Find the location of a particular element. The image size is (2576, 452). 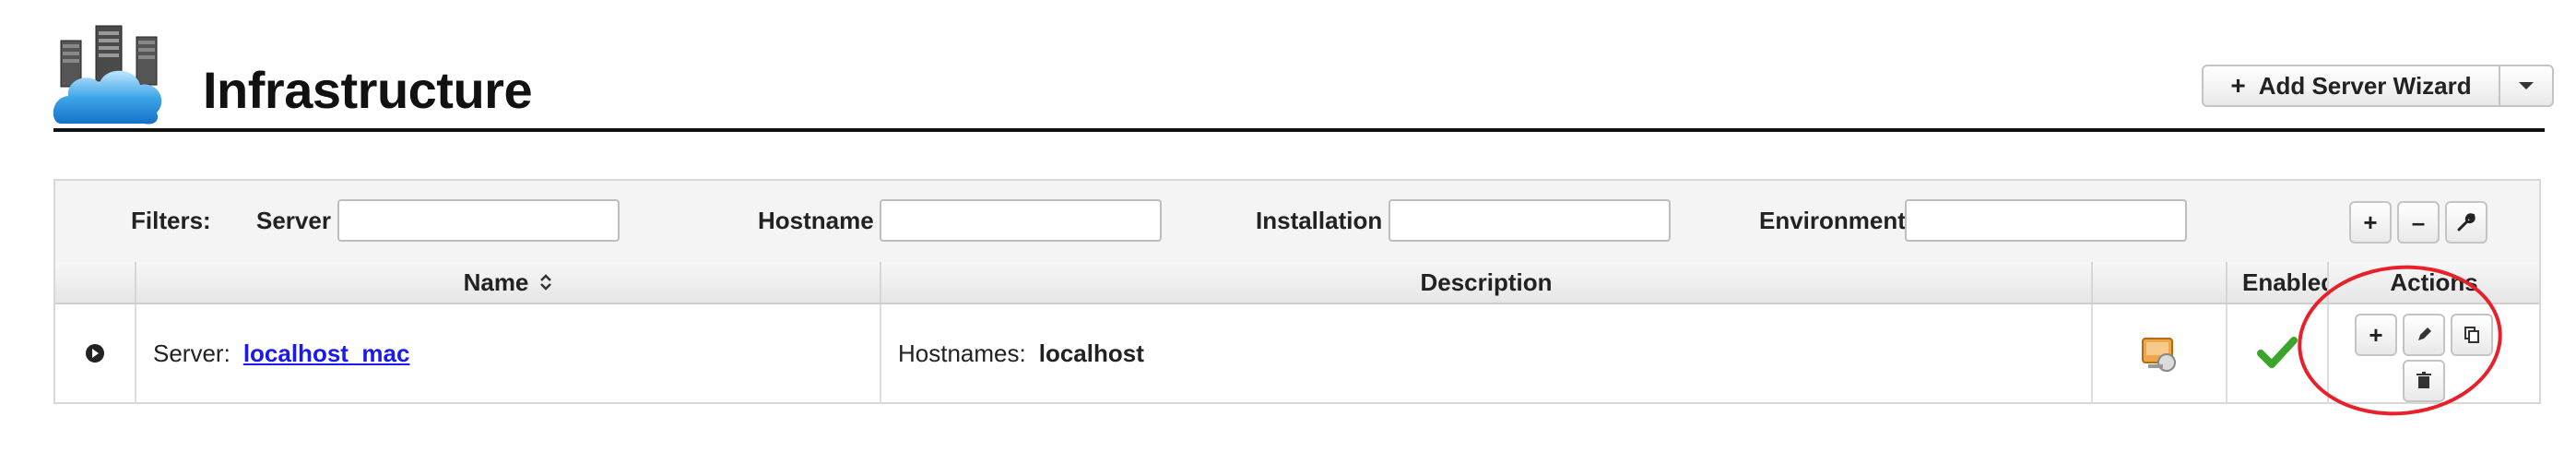

edit-button is located at coordinates (2424, 335).